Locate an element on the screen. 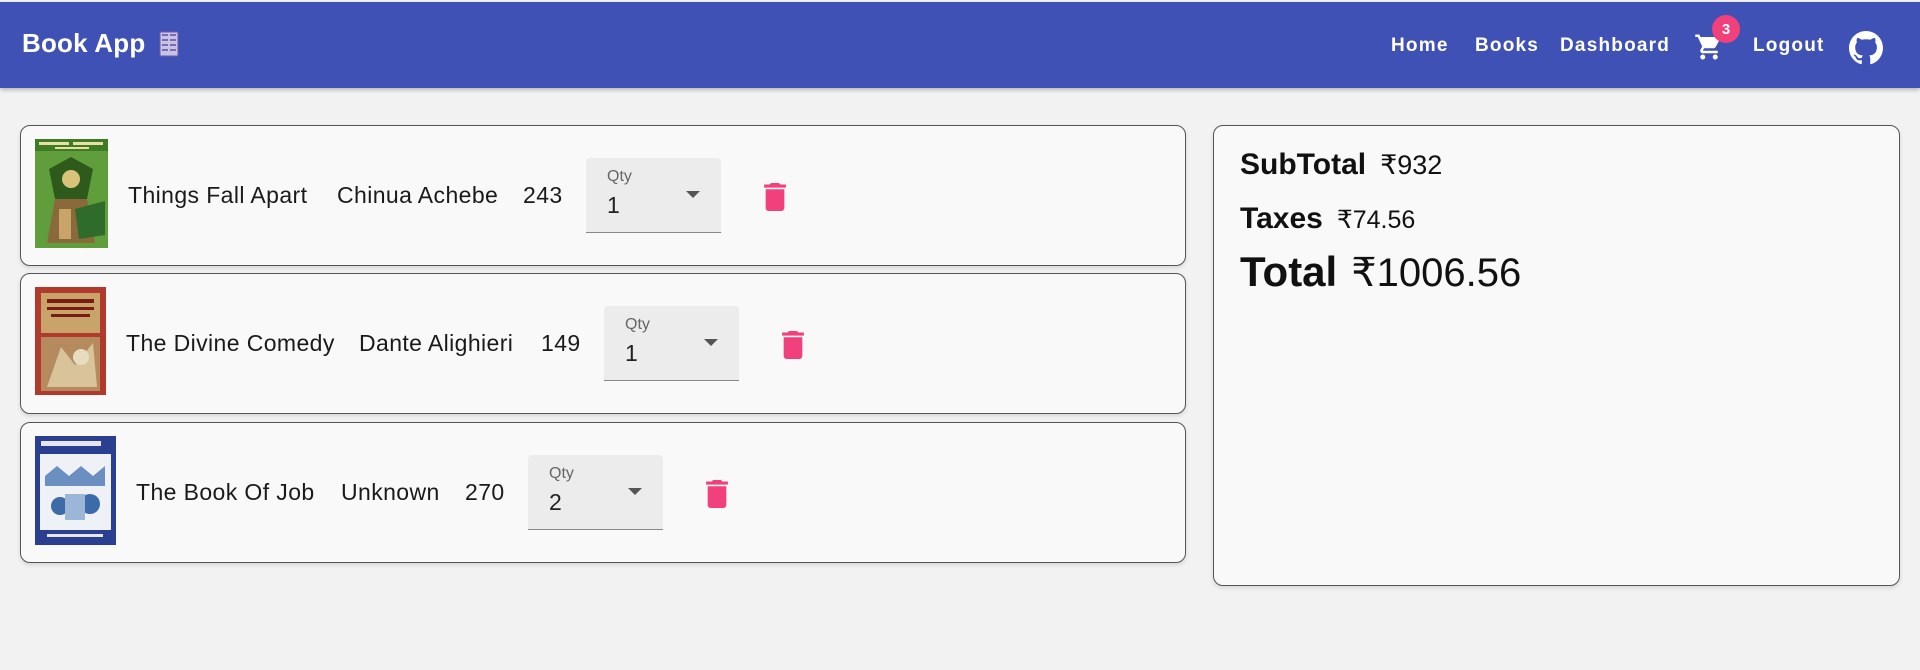  total-value: ₹1006.56 is located at coordinates (1436, 273).